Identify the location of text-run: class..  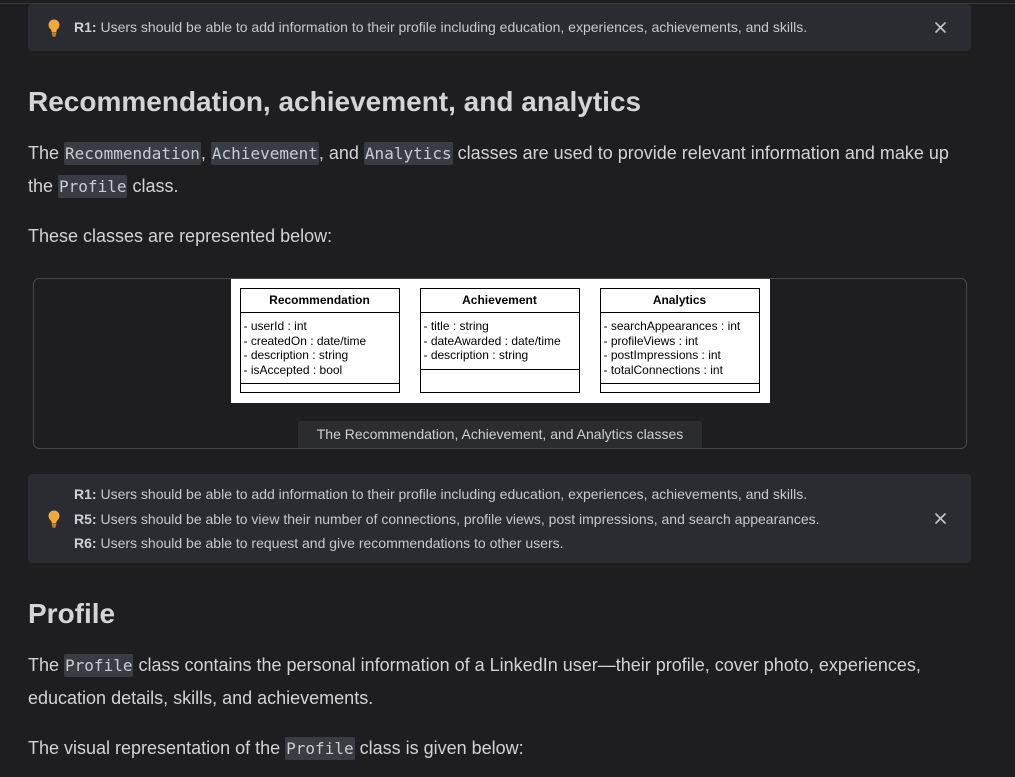
(153, 186).